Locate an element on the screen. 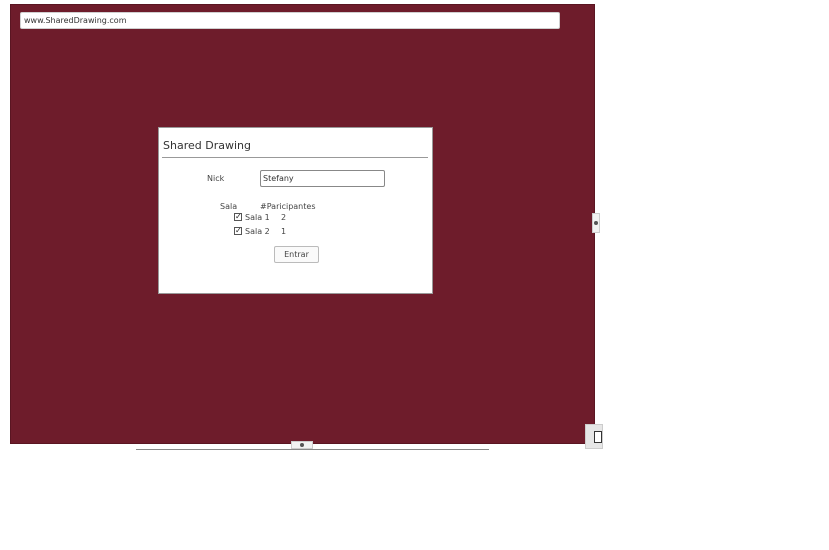 The height and width of the screenshot is (550, 829). room-name: Sala 1 is located at coordinates (257, 217).